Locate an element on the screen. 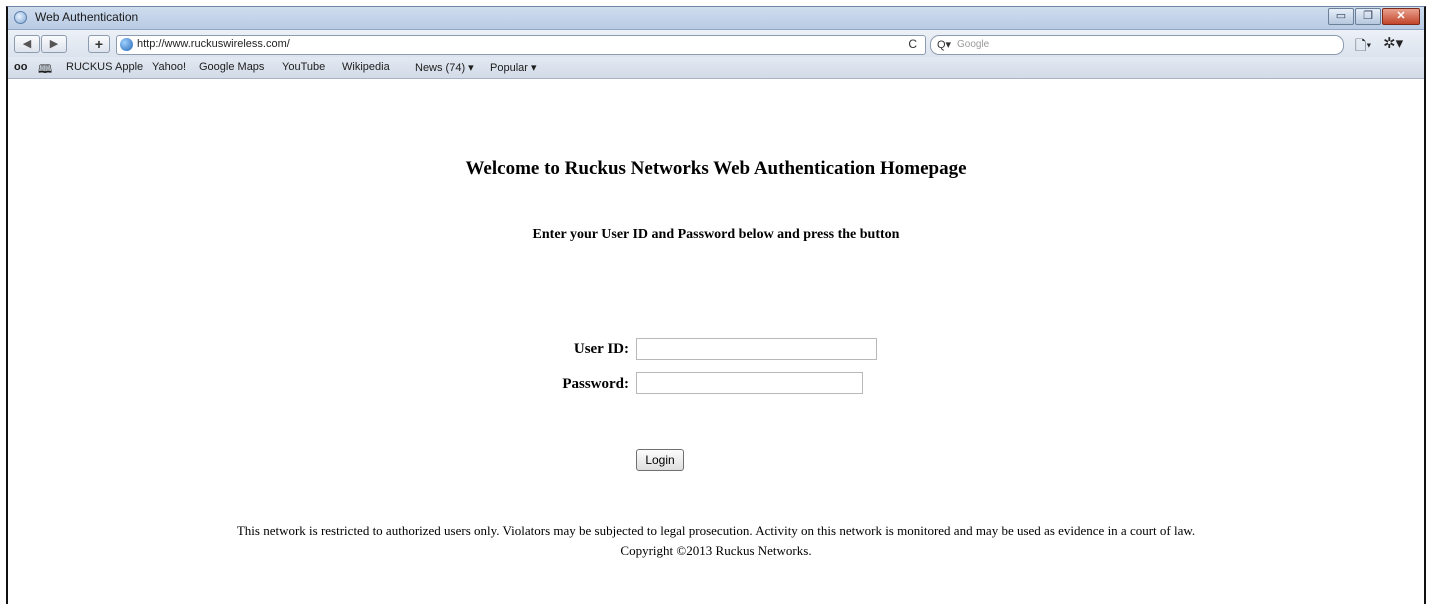 Image resolution: width=1433 pixels, height=604 pixels. minimize-button: ▭ is located at coordinates (1341, 16).